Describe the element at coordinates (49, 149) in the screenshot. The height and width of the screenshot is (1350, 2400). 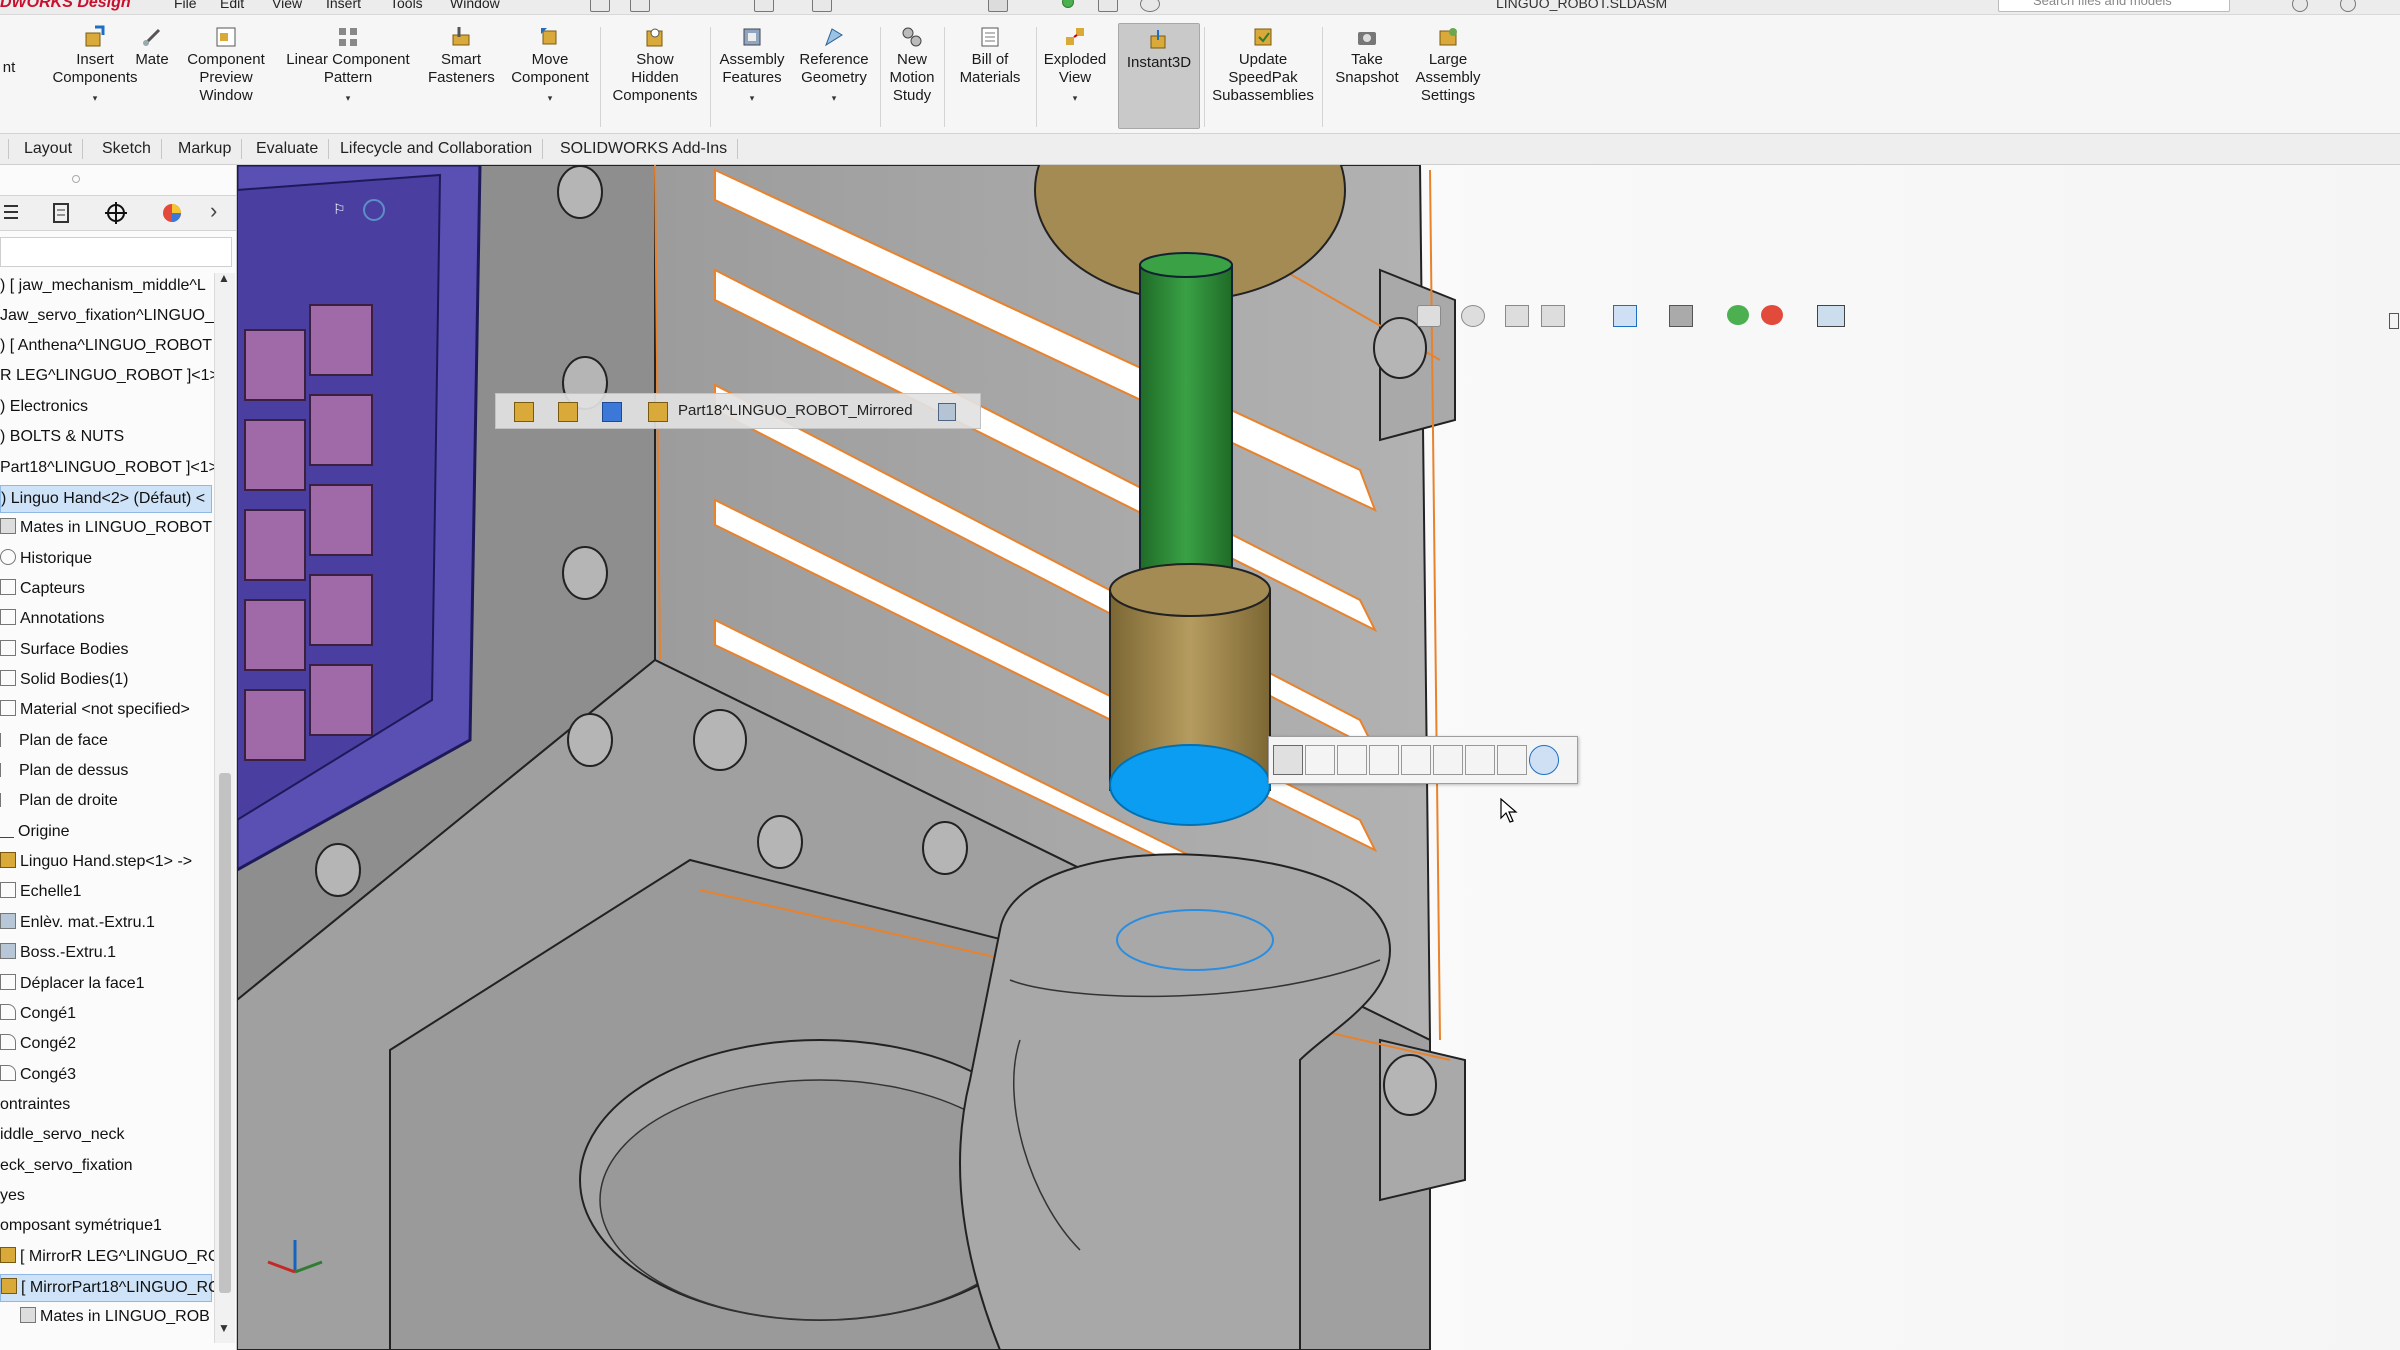
I see `tab-layout: Layout` at that location.